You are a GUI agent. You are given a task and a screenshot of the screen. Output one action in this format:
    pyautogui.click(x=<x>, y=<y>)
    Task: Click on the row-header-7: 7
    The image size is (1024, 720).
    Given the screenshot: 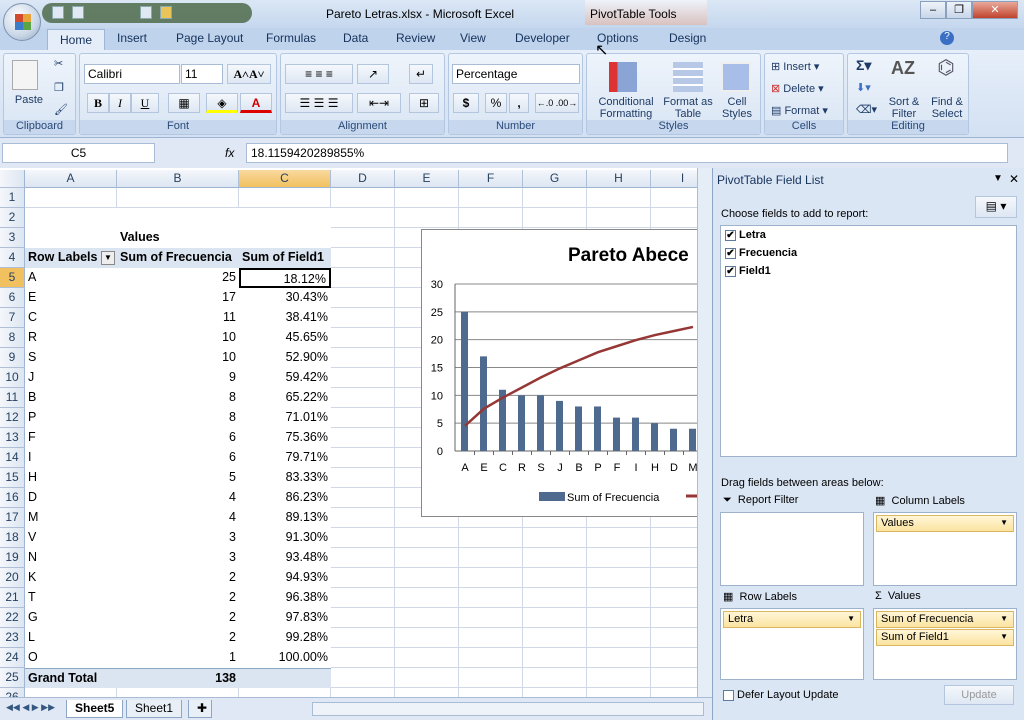 What is the action you would take?
    pyautogui.click(x=12, y=318)
    